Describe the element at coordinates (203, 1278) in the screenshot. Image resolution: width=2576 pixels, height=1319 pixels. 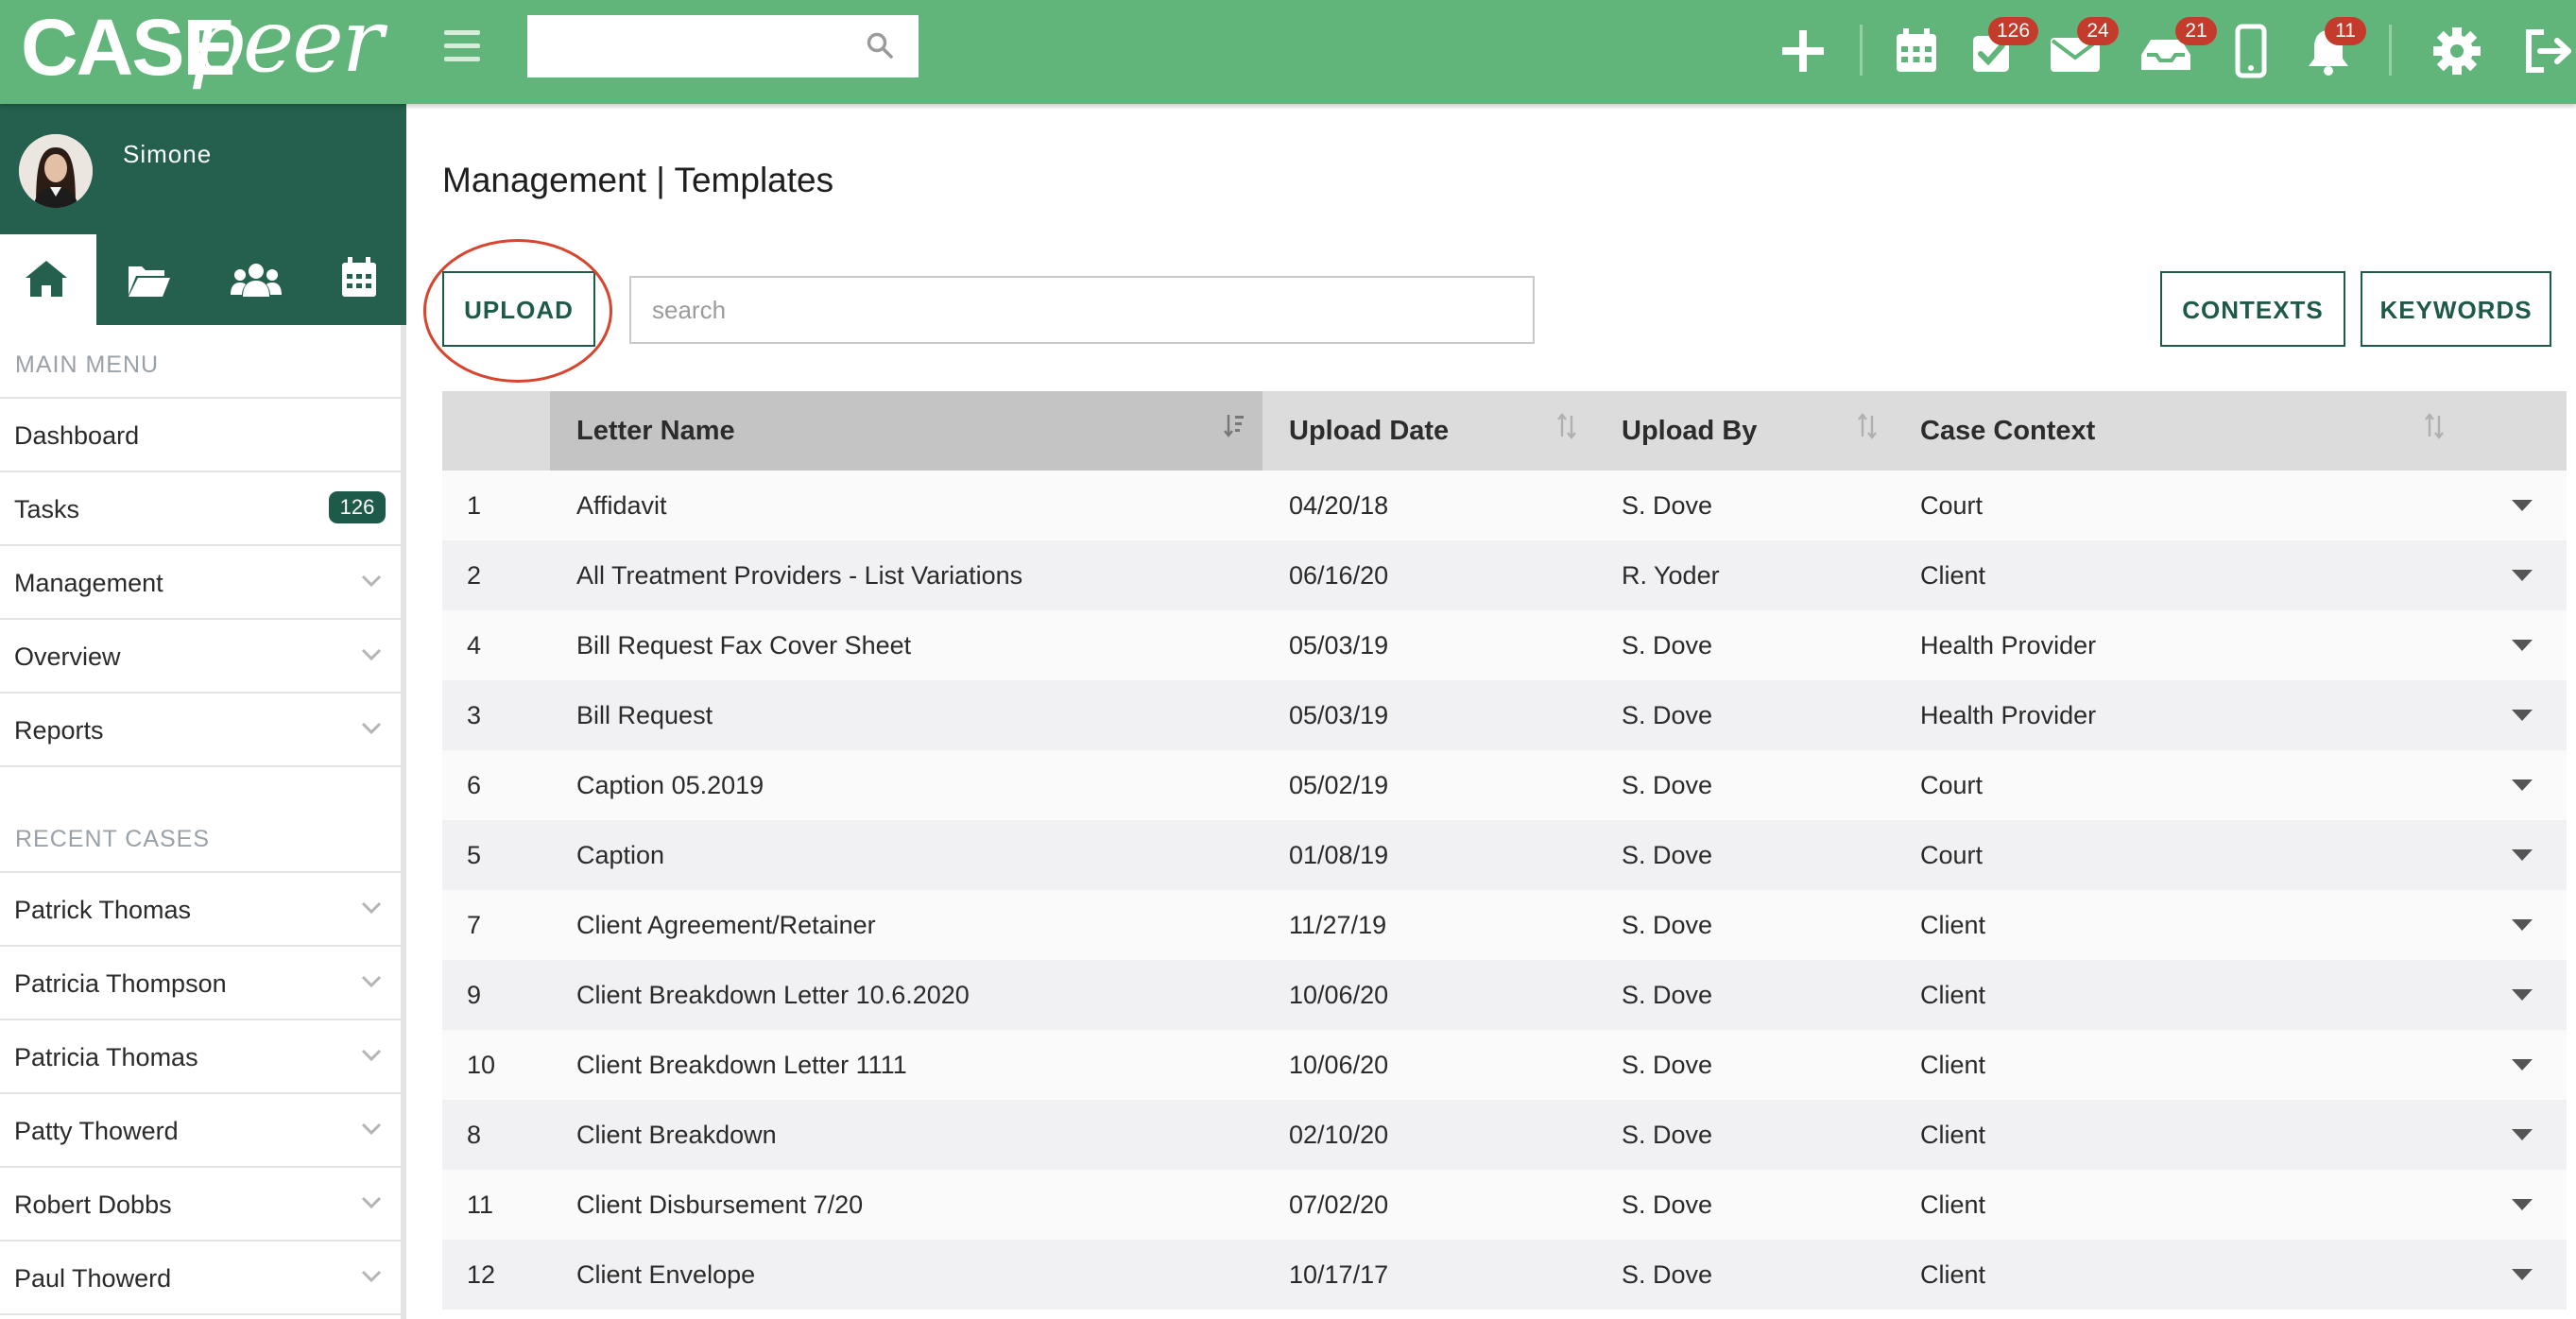
I see `recent-case-item: Paul Thowerd` at that location.